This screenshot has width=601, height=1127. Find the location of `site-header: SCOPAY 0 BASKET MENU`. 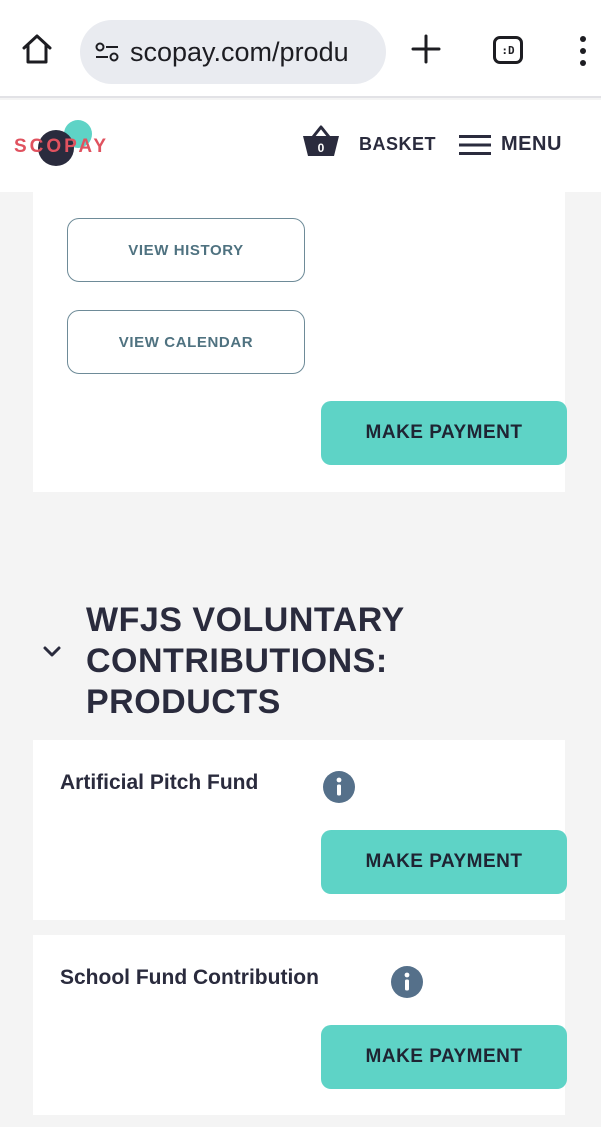

site-header: SCOPAY 0 BASKET MENU is located at coordinates (300, 146).